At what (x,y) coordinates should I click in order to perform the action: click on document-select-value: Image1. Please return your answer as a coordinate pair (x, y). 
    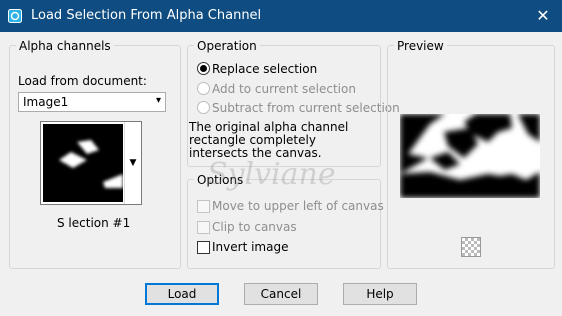
    Looking at the image, I should click on (46, 102).